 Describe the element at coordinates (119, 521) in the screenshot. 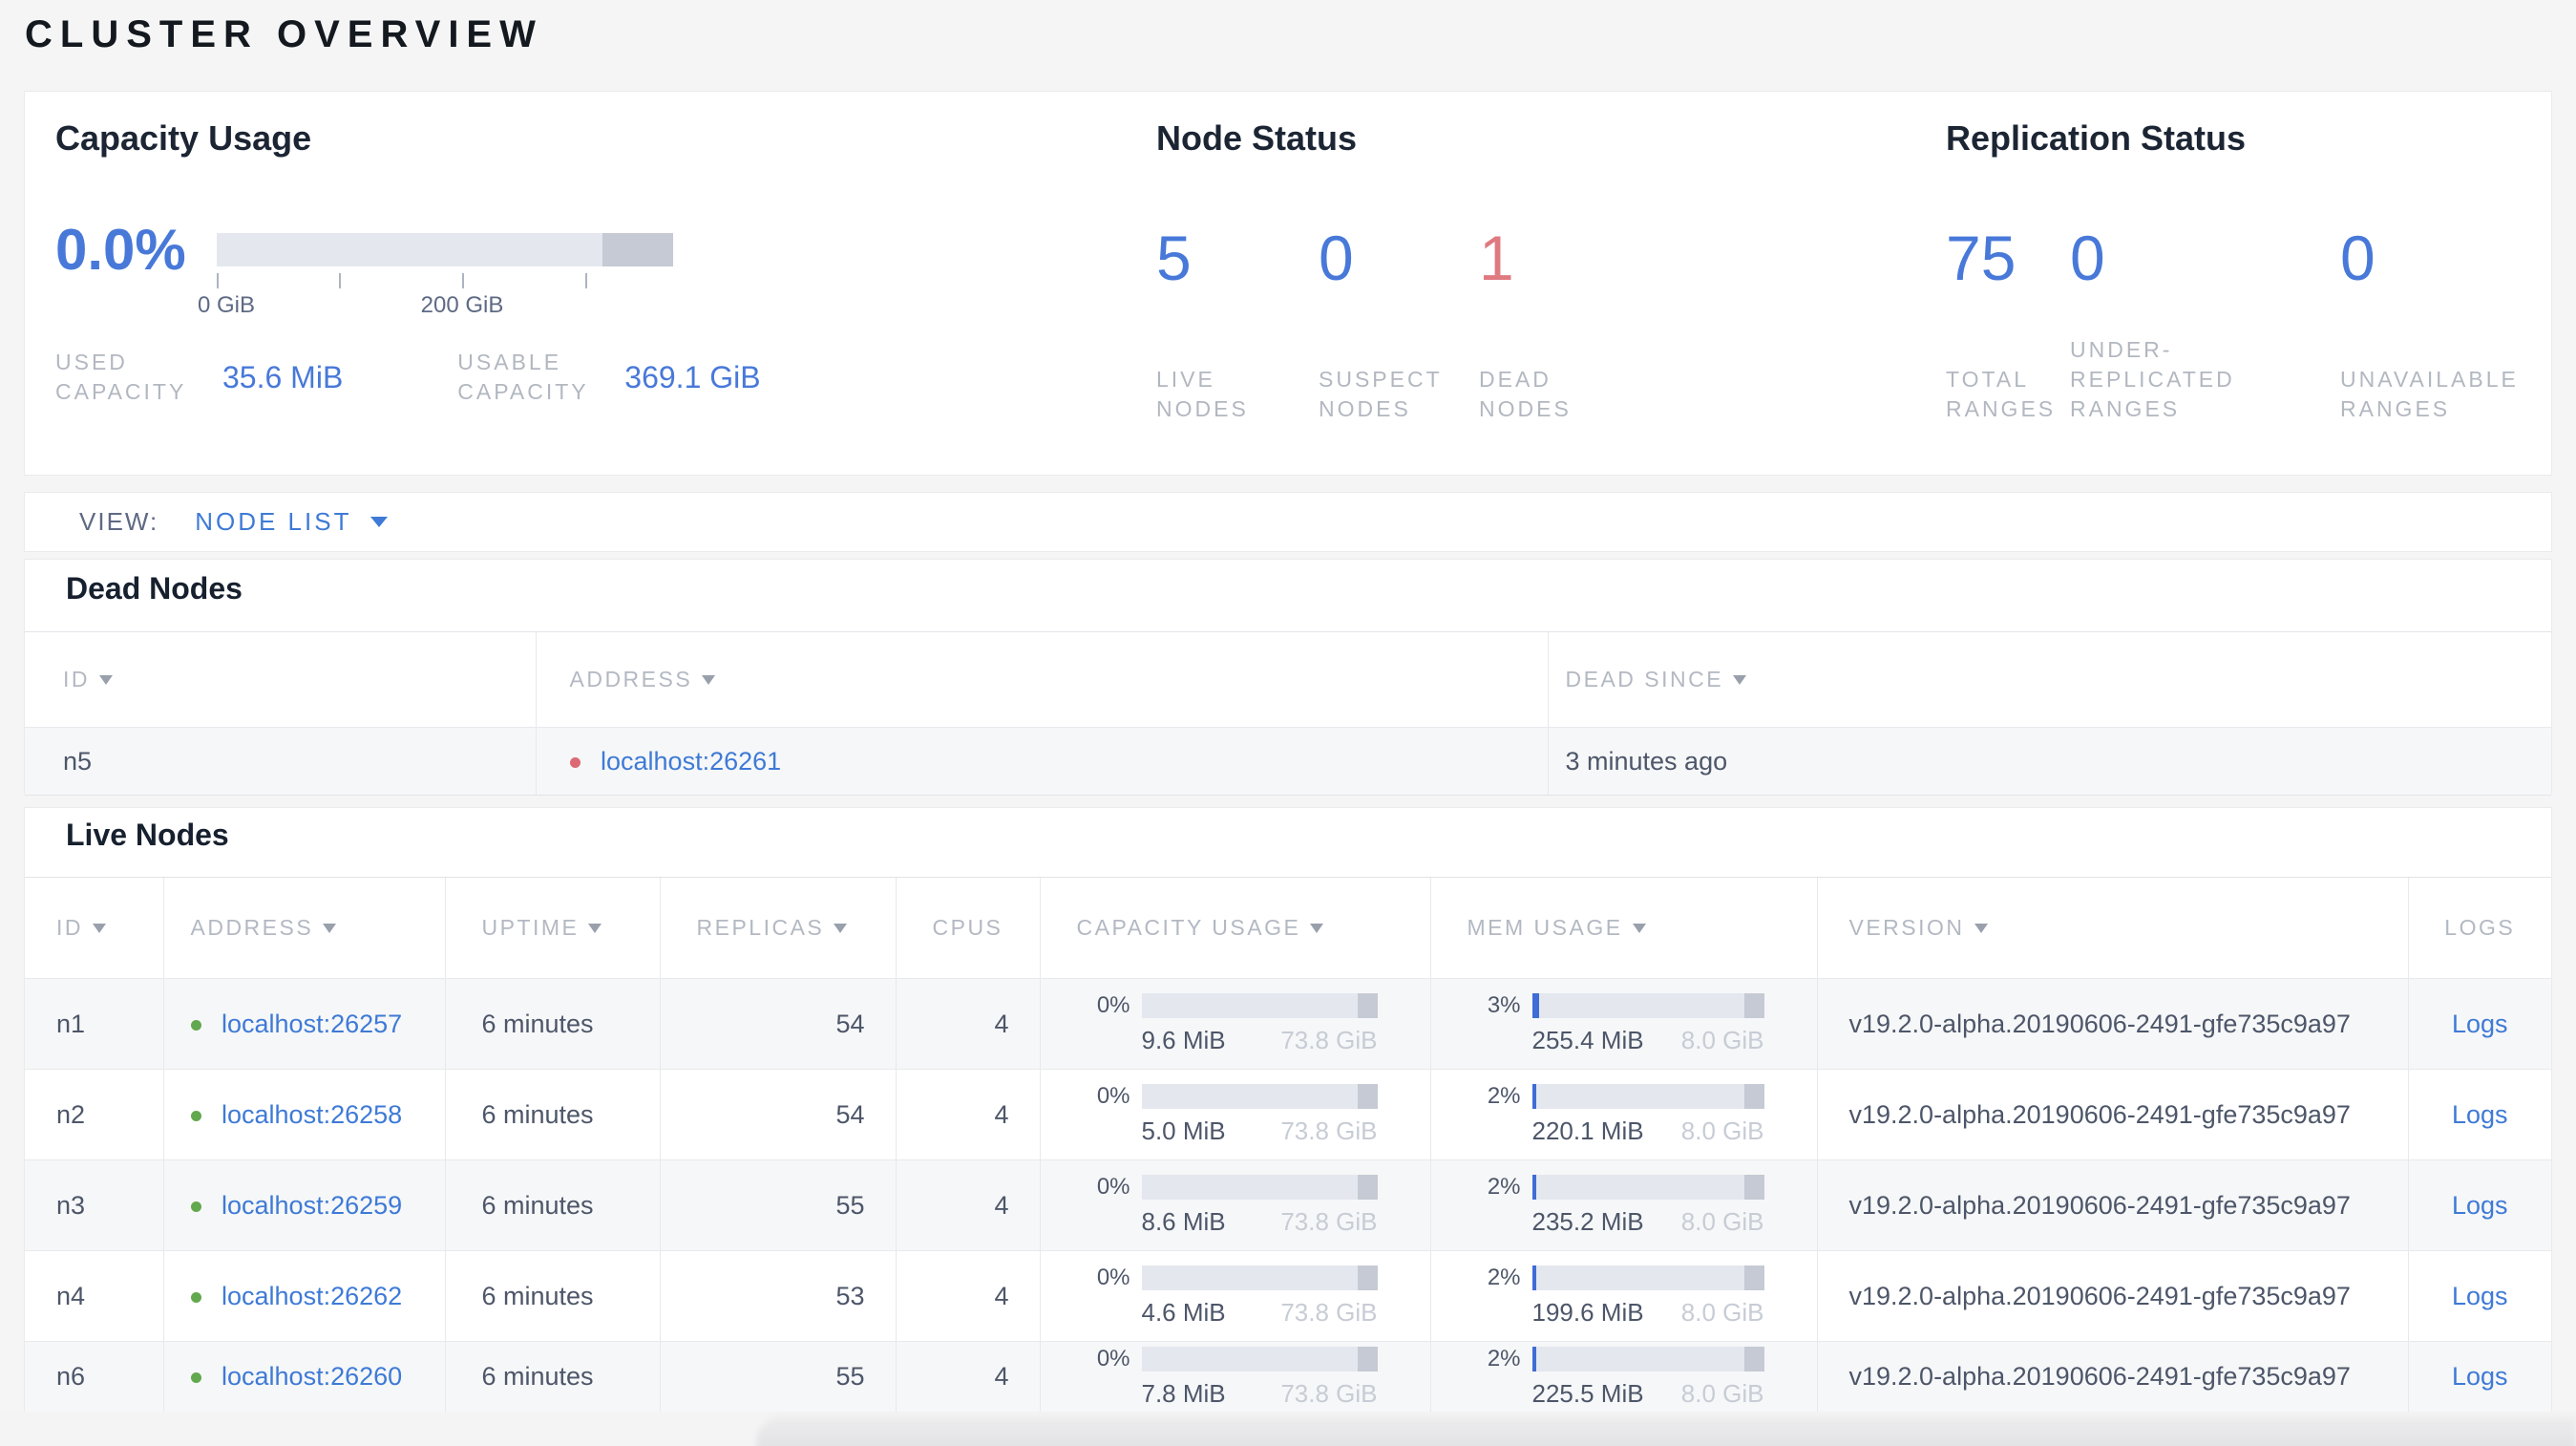

I see `view-label: VIEW:` at that location.